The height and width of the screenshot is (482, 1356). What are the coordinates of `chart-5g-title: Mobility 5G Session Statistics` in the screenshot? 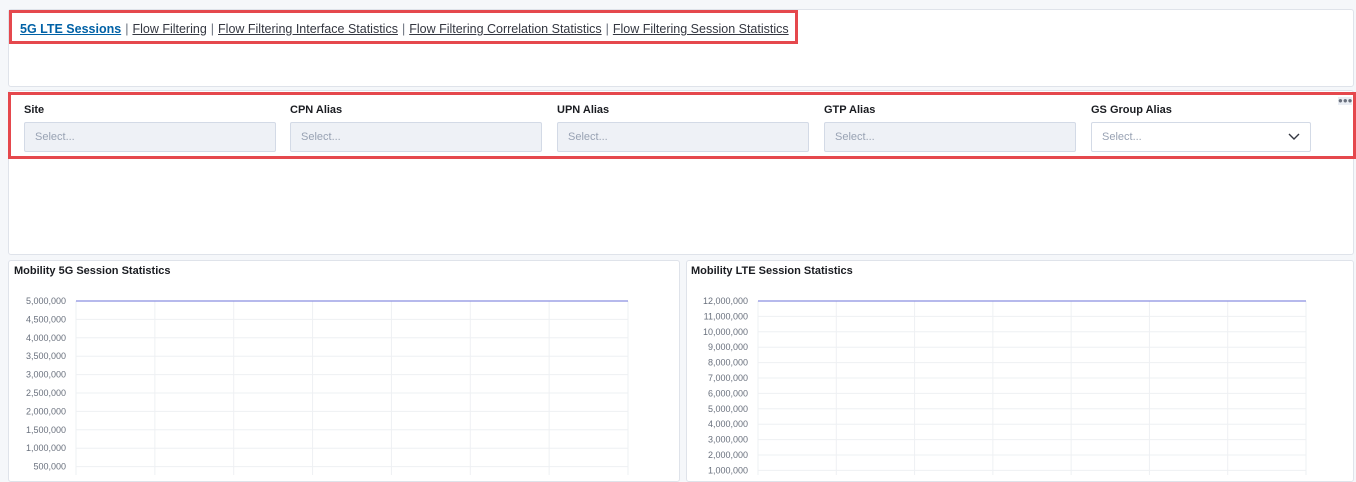 It's located at (92, 271).